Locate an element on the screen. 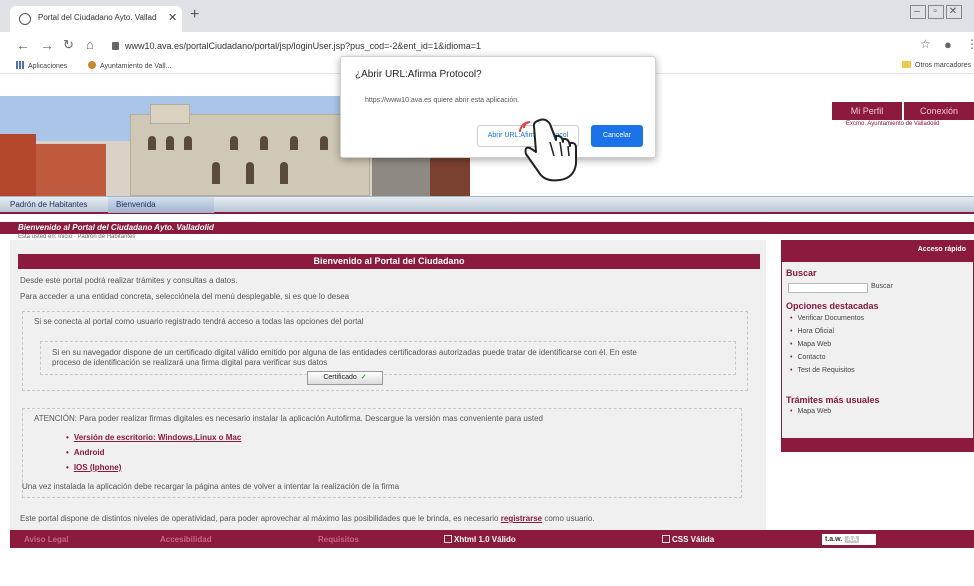  bookmark-apps: Aplicaciones is located at coordinates (41, 65).